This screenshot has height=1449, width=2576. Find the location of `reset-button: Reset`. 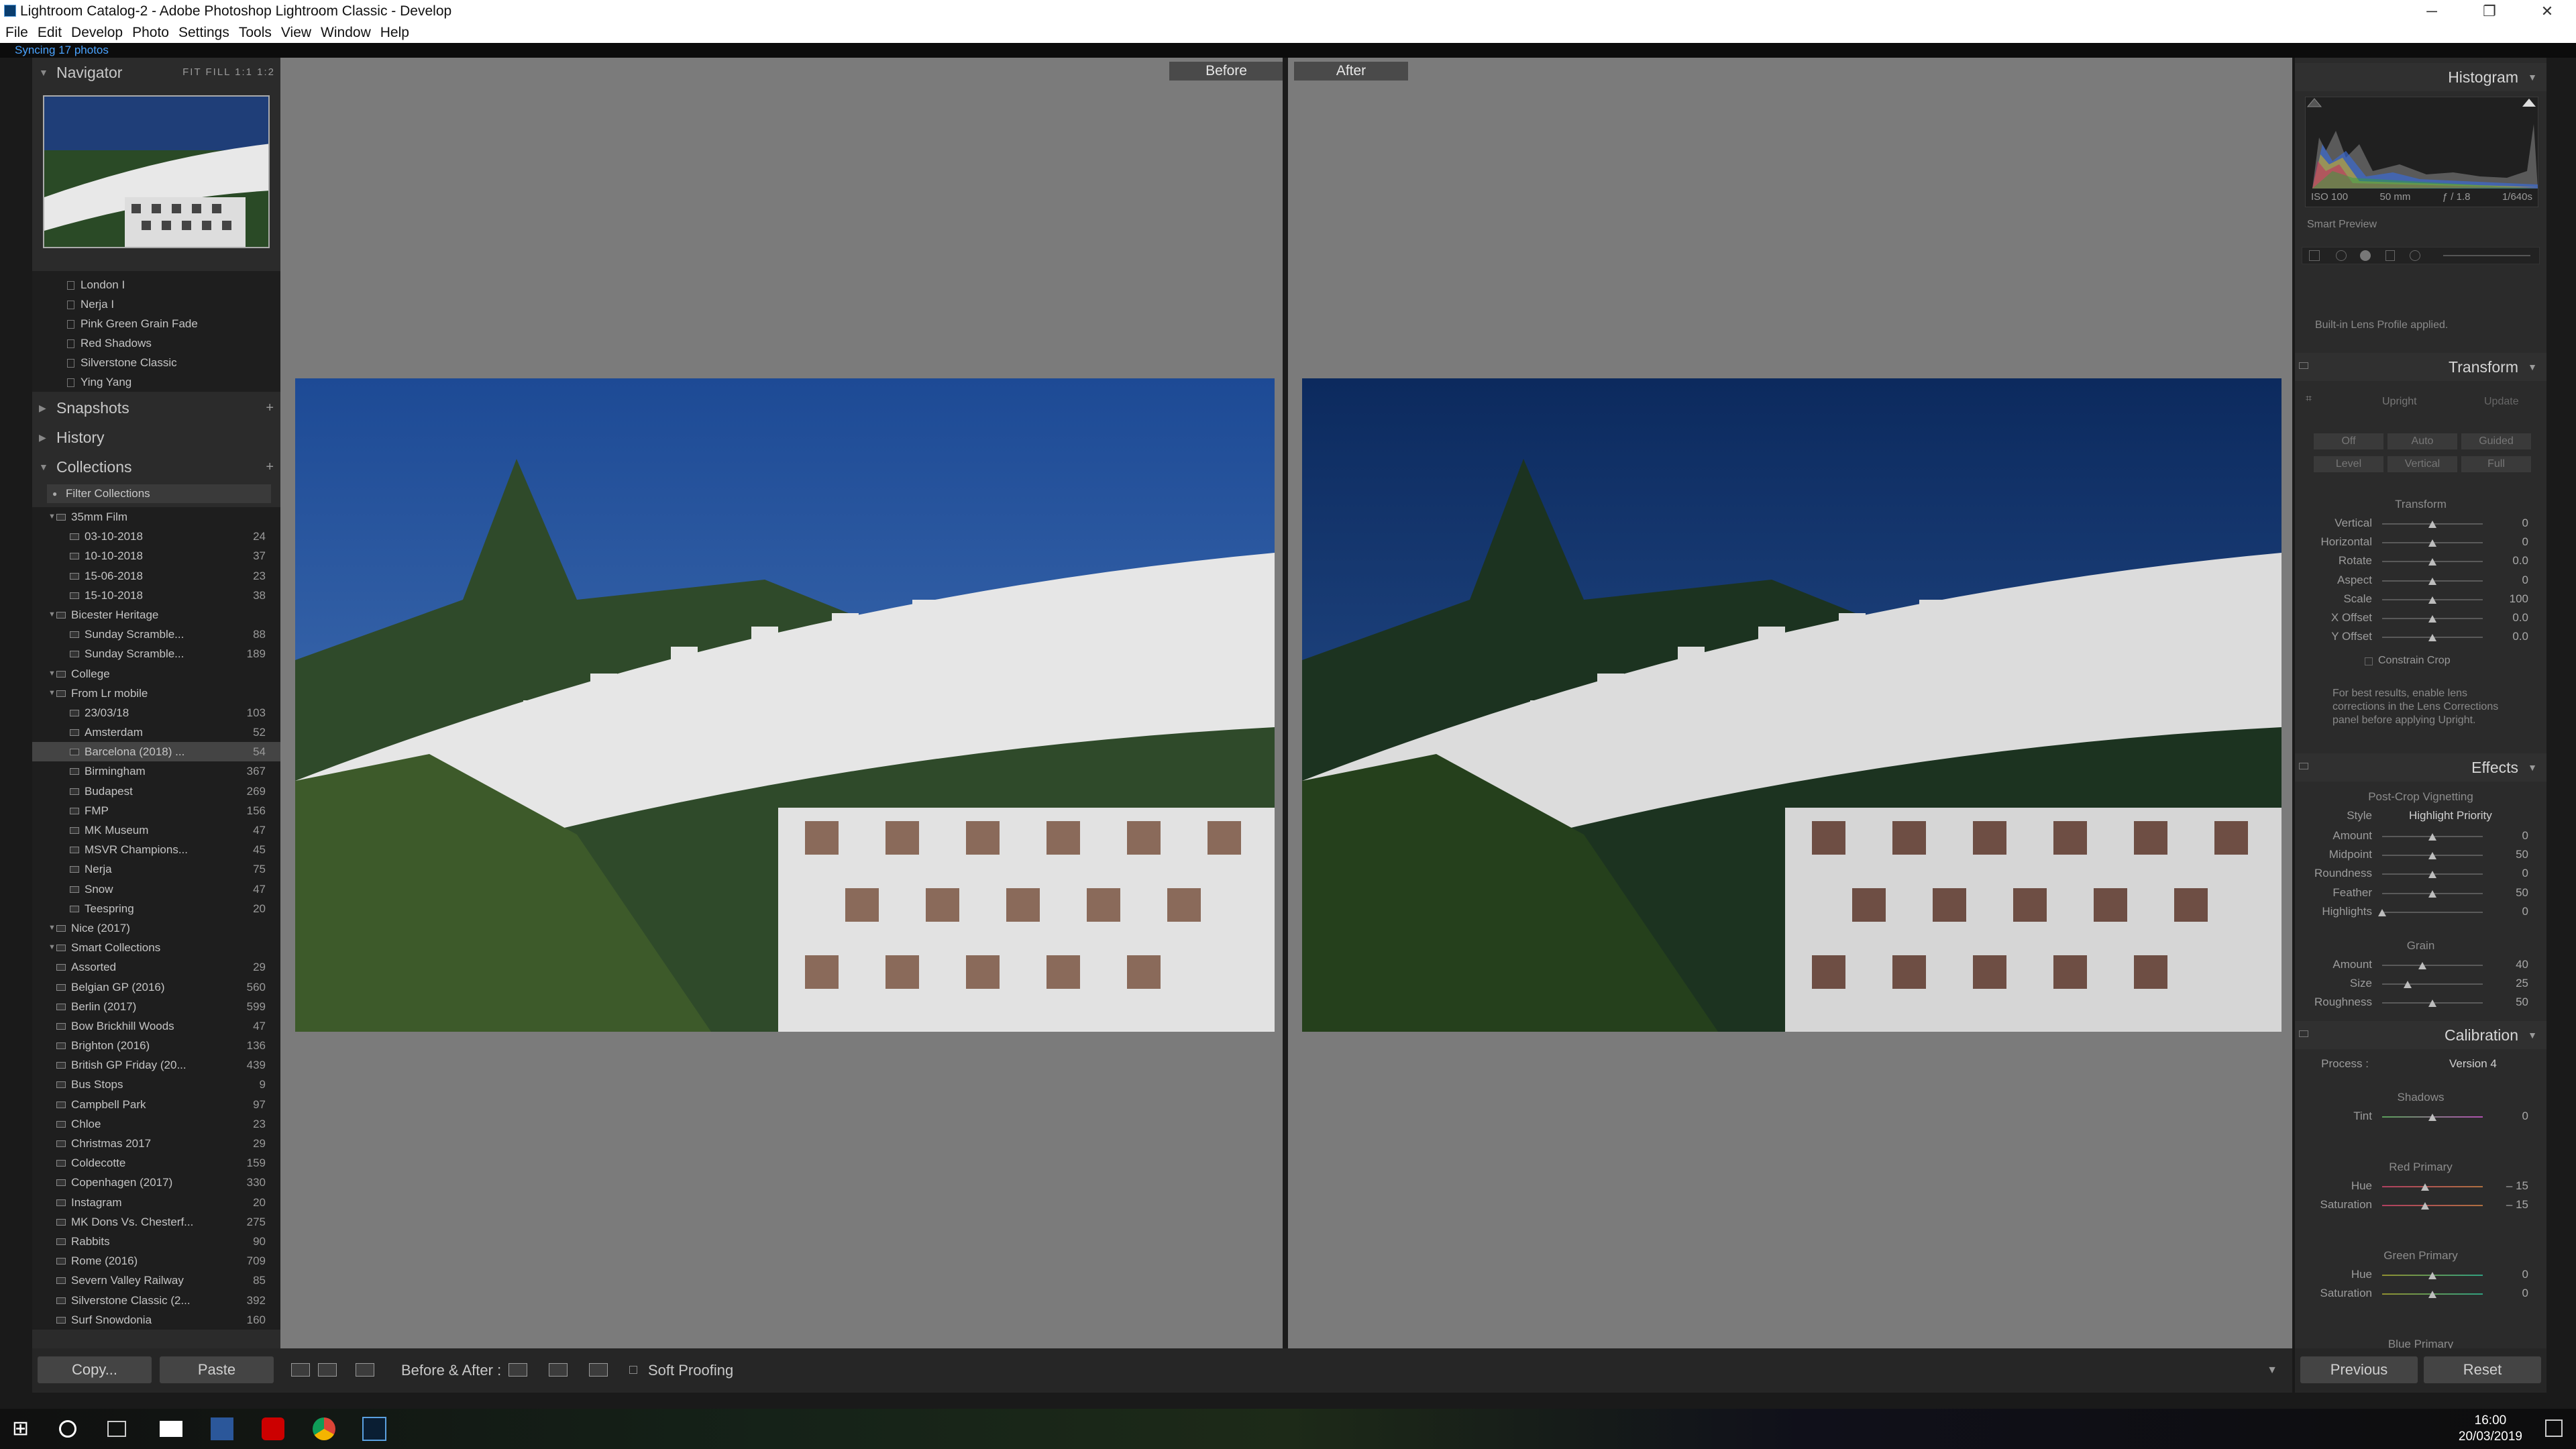

reset-button: Reset is located at coordinates (2482, 1369).